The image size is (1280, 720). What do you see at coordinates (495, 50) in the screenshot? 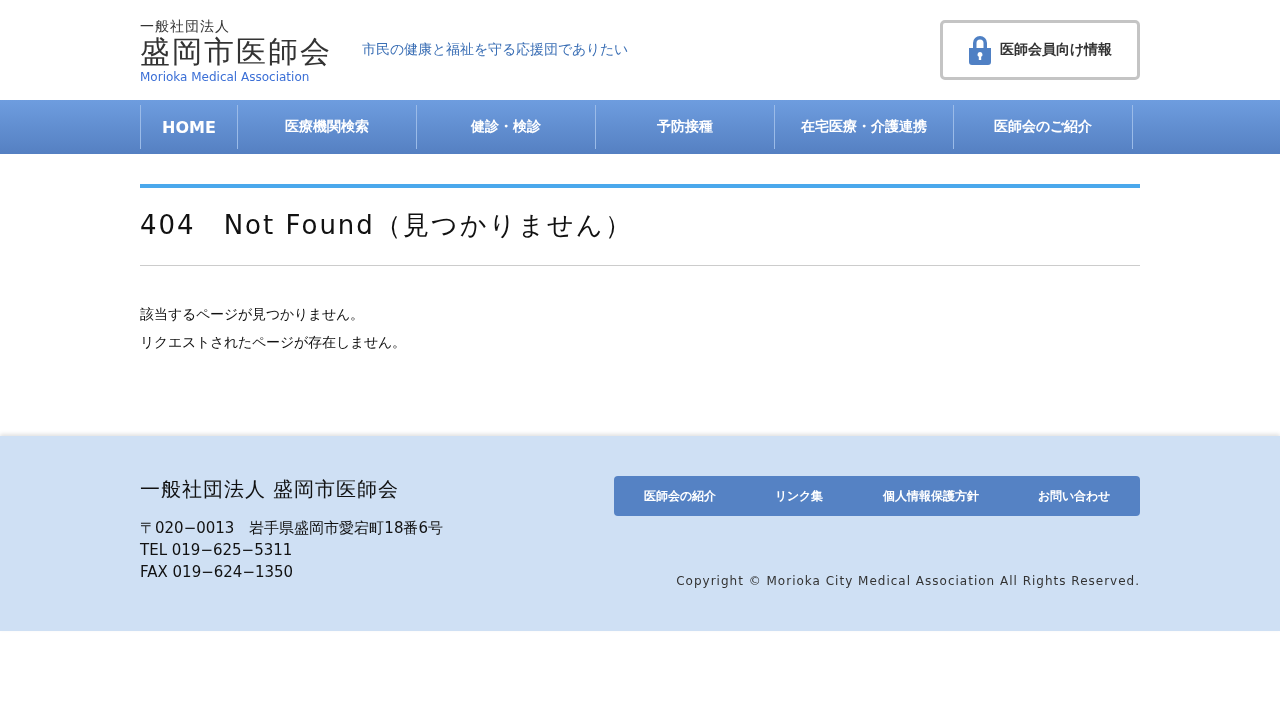
I see `tagline: 市民の健康と福祉を守る応援団でありたい` at bounding box center [495, 50].